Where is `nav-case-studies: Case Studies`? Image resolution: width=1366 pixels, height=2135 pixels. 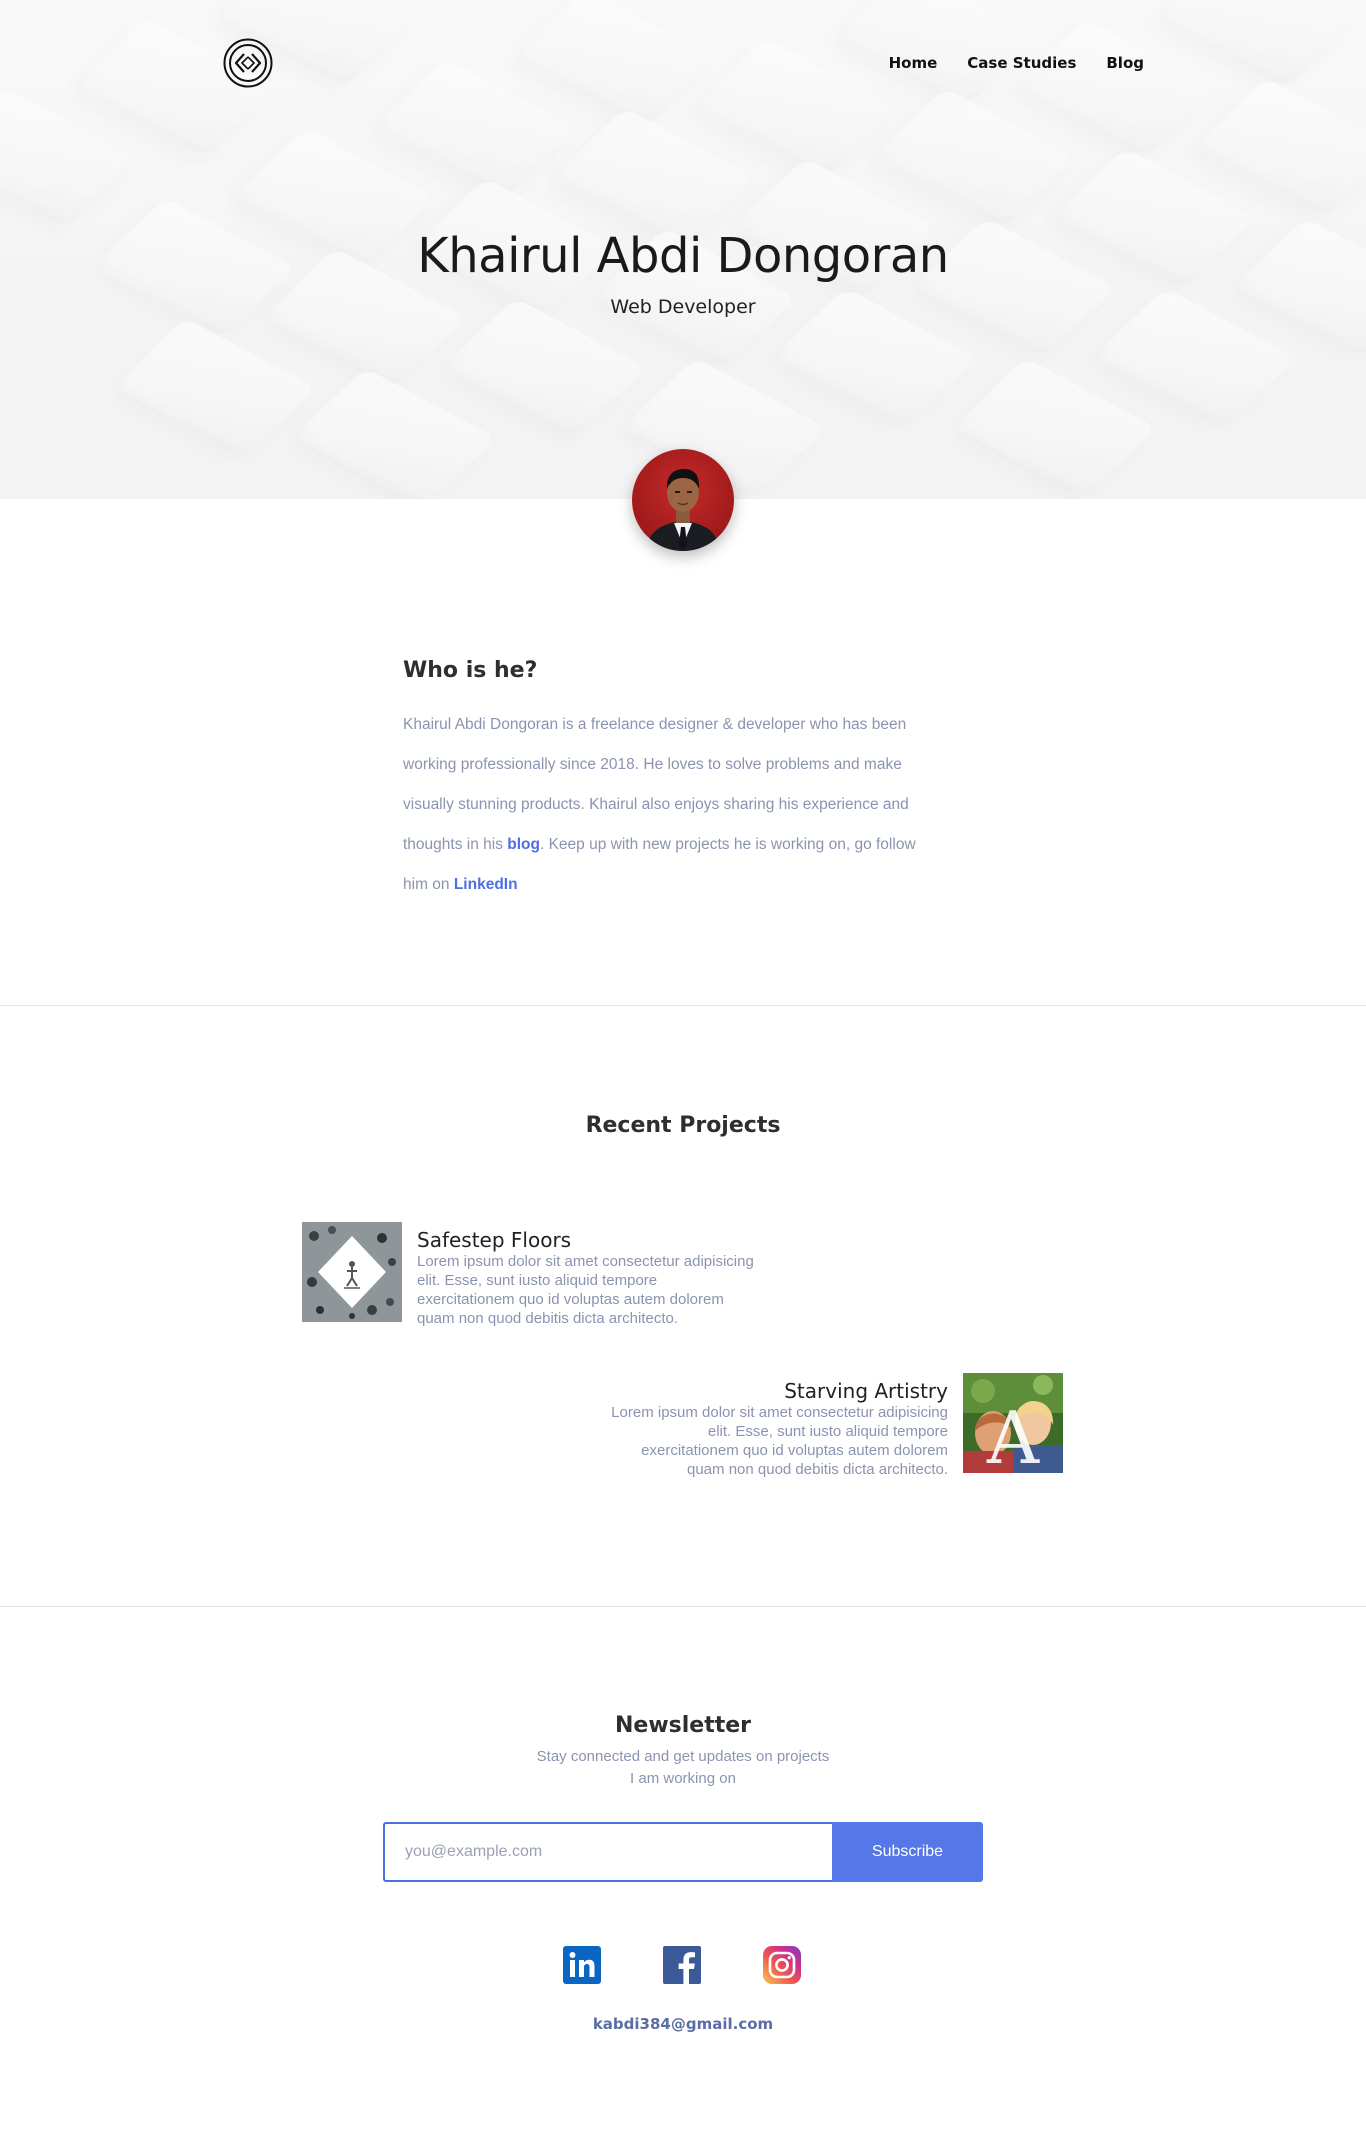 nav-case-studies: Case Studies is located at coordinates (1021, 63).